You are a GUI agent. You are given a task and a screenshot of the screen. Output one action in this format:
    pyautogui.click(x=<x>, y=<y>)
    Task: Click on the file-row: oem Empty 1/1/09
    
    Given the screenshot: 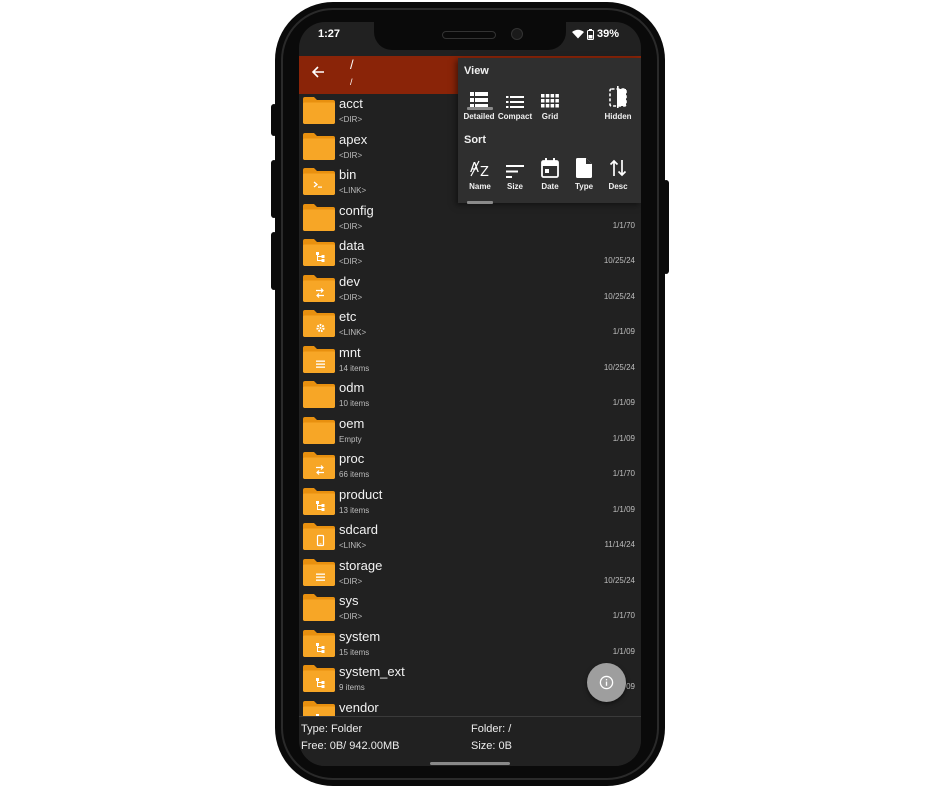 What is the action you would take?
    pyautogui.click(x=470, y=431)
    